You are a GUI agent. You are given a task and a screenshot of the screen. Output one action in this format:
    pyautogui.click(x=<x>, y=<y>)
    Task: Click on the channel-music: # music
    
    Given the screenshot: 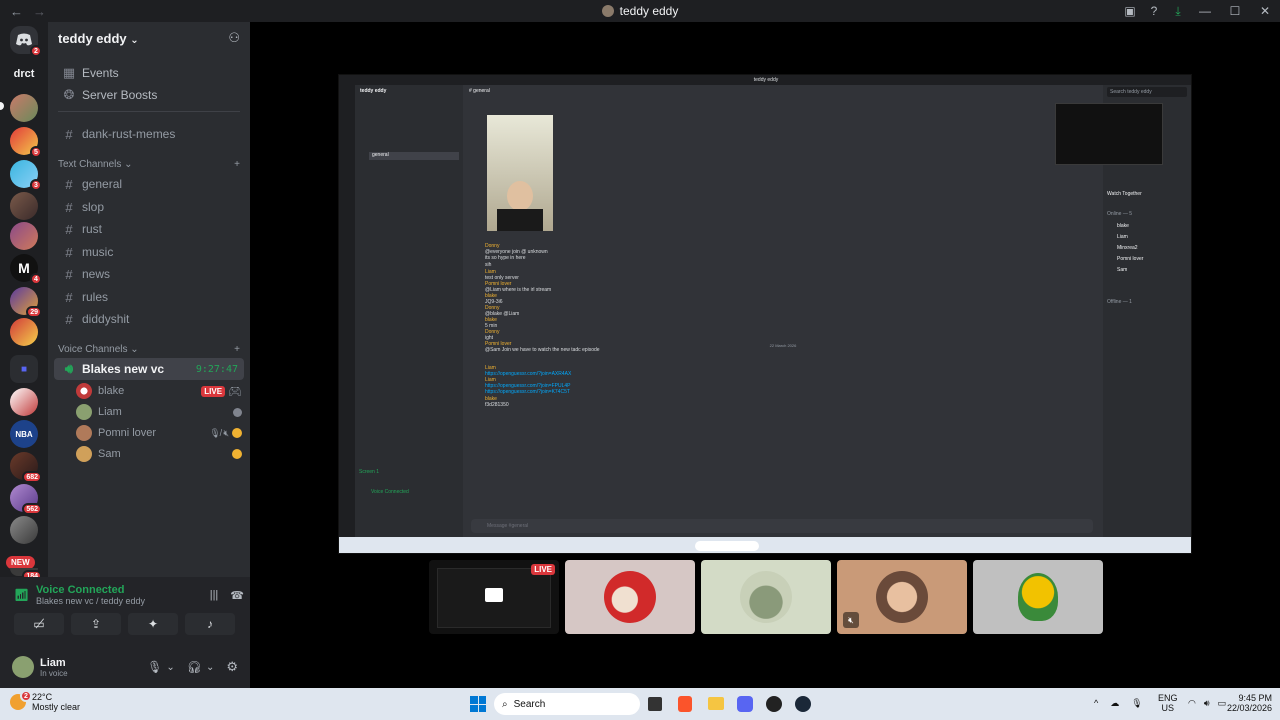 What is the action you would take?
    pyautogui.click(x=149, y=252)
    